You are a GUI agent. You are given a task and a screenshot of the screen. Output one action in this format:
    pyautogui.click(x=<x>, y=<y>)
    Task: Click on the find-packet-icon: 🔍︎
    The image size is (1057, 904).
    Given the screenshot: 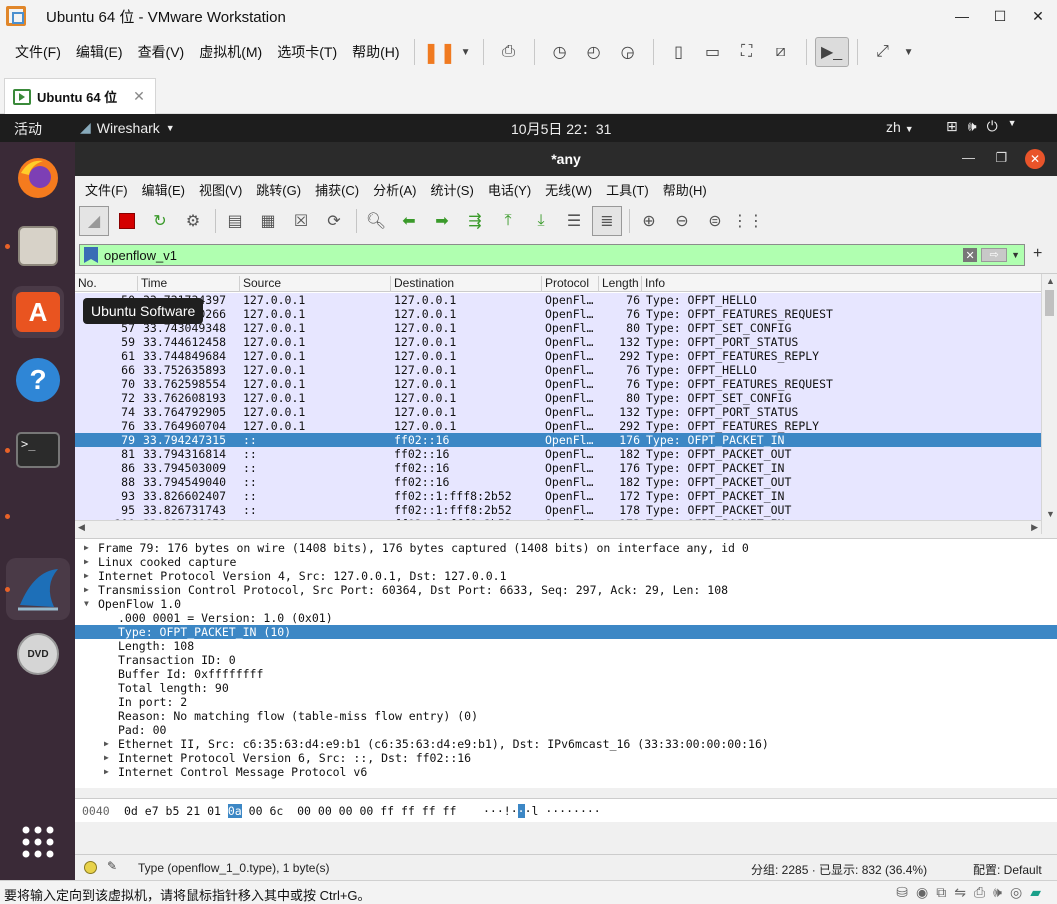 What is the action you would take?
    pyautogui.click(x=376, y=221)
    